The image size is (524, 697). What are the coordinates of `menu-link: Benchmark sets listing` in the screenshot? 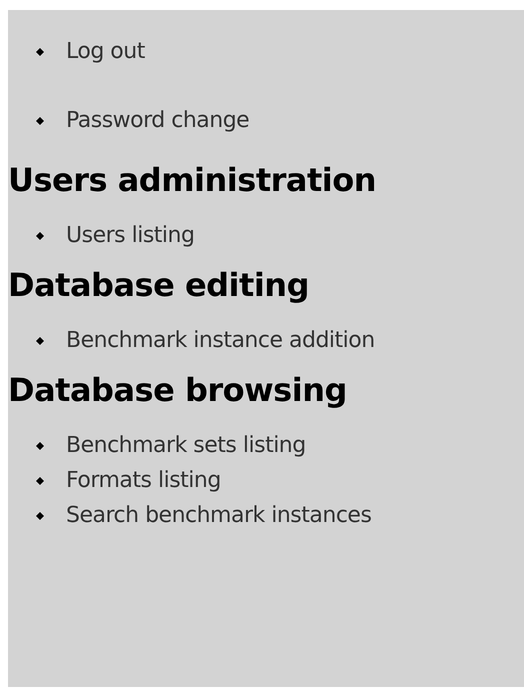 It's located at (186, 445).